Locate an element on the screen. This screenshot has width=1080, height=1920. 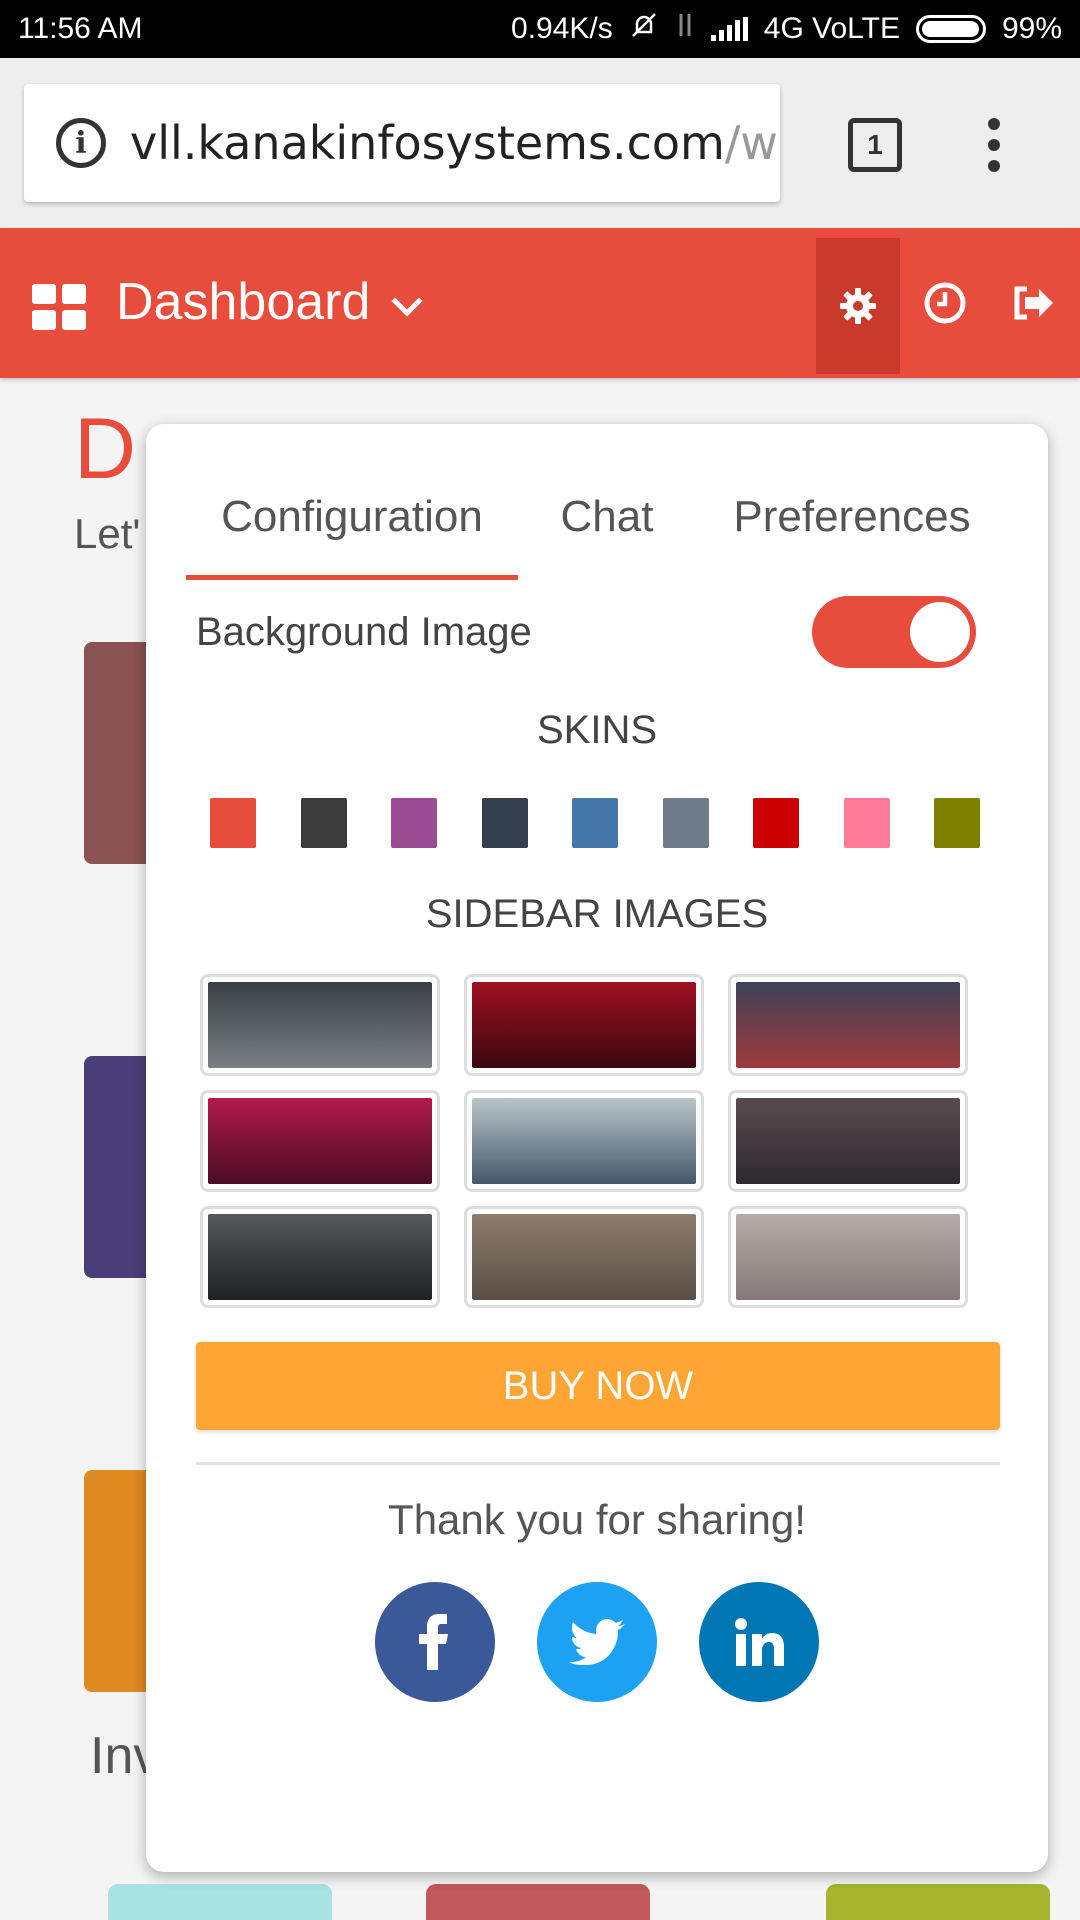
linkedin-icon is located at coordinates (759, 1642).